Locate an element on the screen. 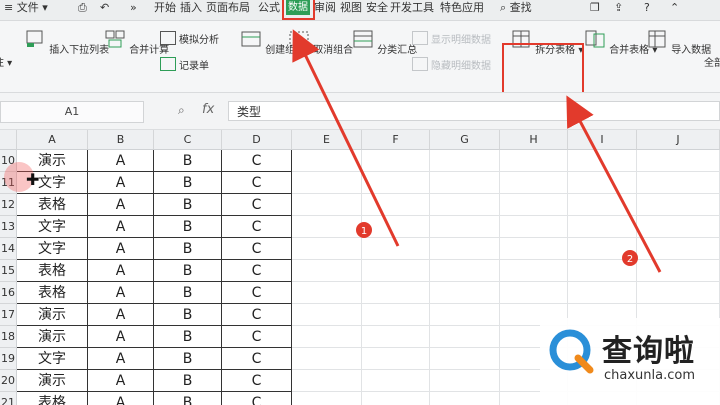  watermark: 查询啦 chaxunla.com is located at coordinates (630, 361).